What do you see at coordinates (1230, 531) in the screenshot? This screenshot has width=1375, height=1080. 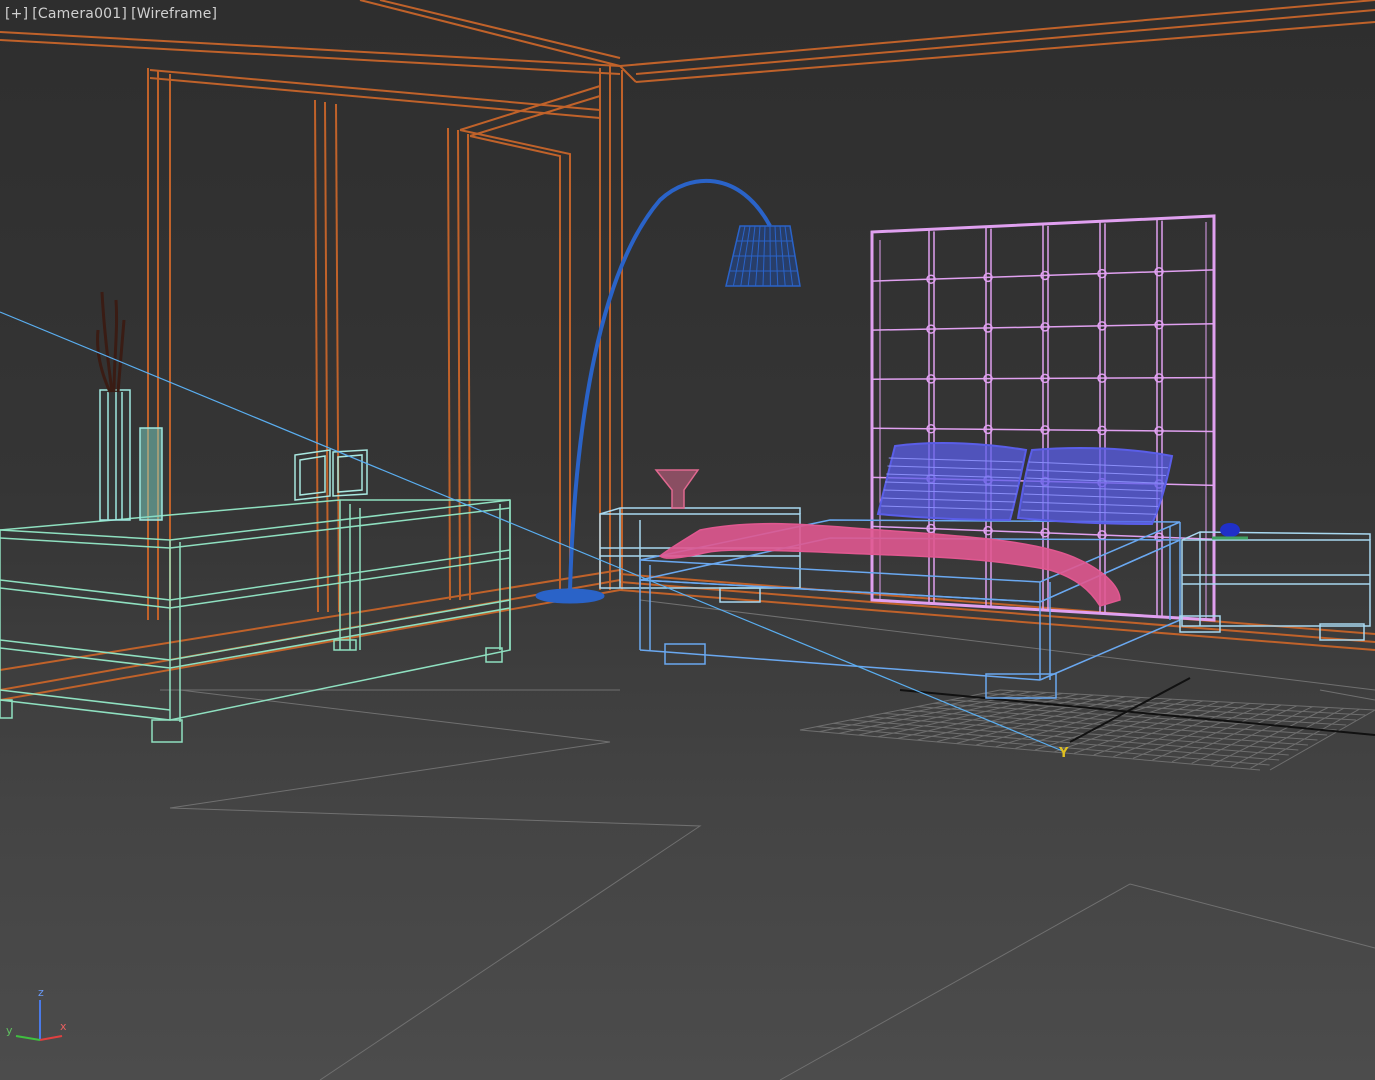 I see `bedside-ornament` at bounding box center [1230, 531].